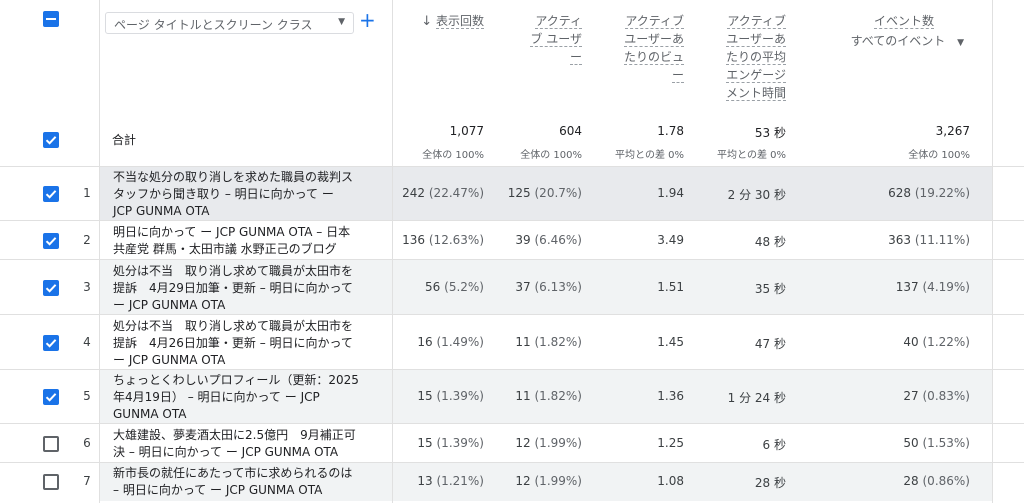 This screenshot has height=503, width=1024. Describe the element at coordinates (433, 287) in the screenshot. I see `cell-views-value: 56` at that location.